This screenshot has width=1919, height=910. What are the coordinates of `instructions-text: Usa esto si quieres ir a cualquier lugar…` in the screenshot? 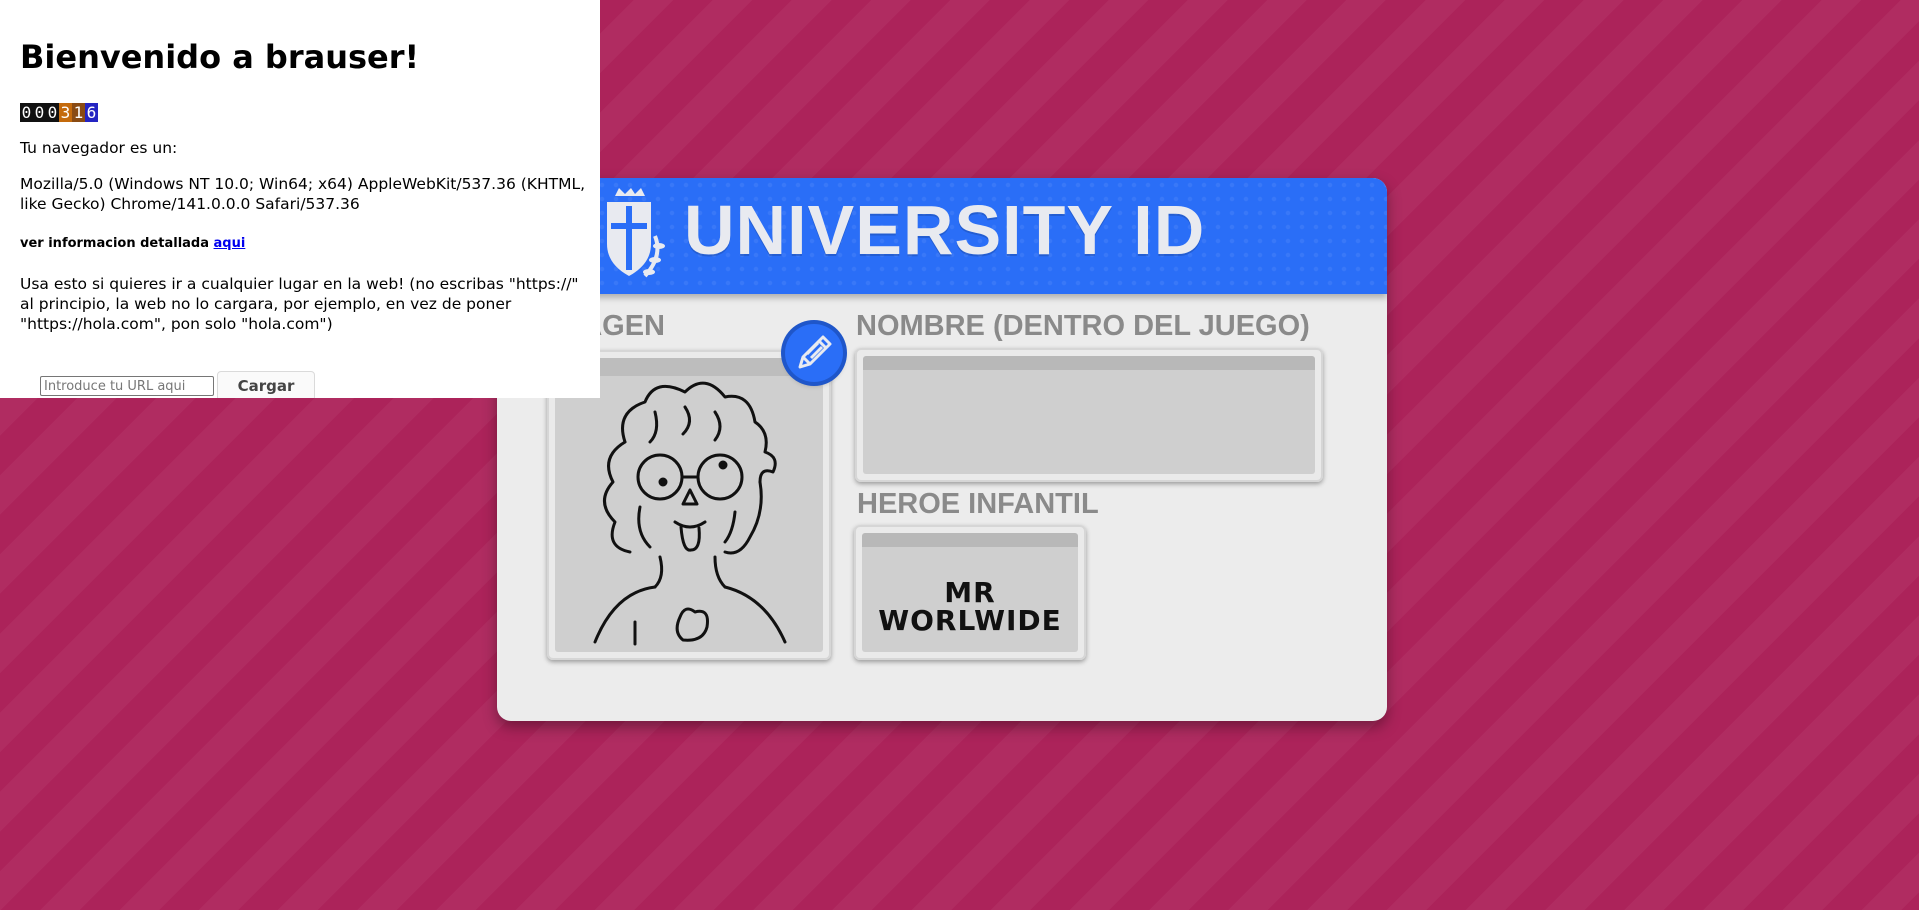 It's located at (299, 304).